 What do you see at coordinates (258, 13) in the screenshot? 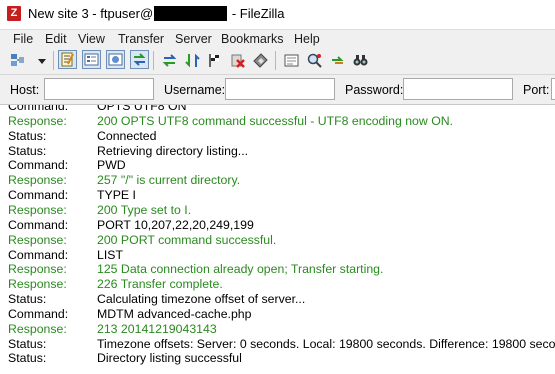
I see `window-title-suffix: - FileZilla` at bounding box center [258, 13].